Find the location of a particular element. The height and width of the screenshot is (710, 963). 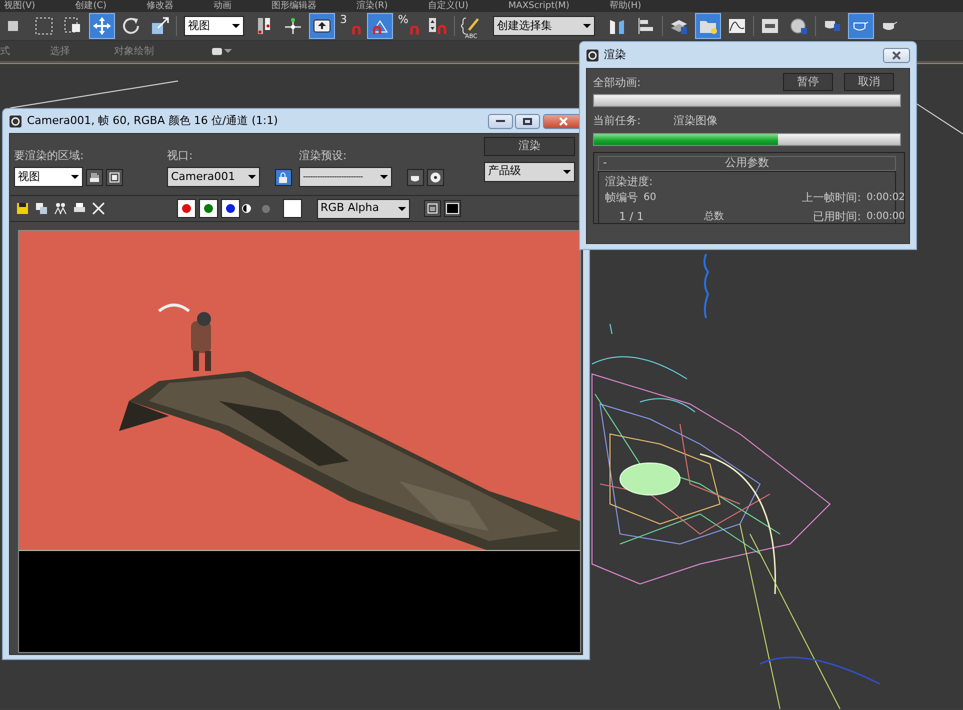

field-label: 1 / 1 is located at coordinates (631, 215).